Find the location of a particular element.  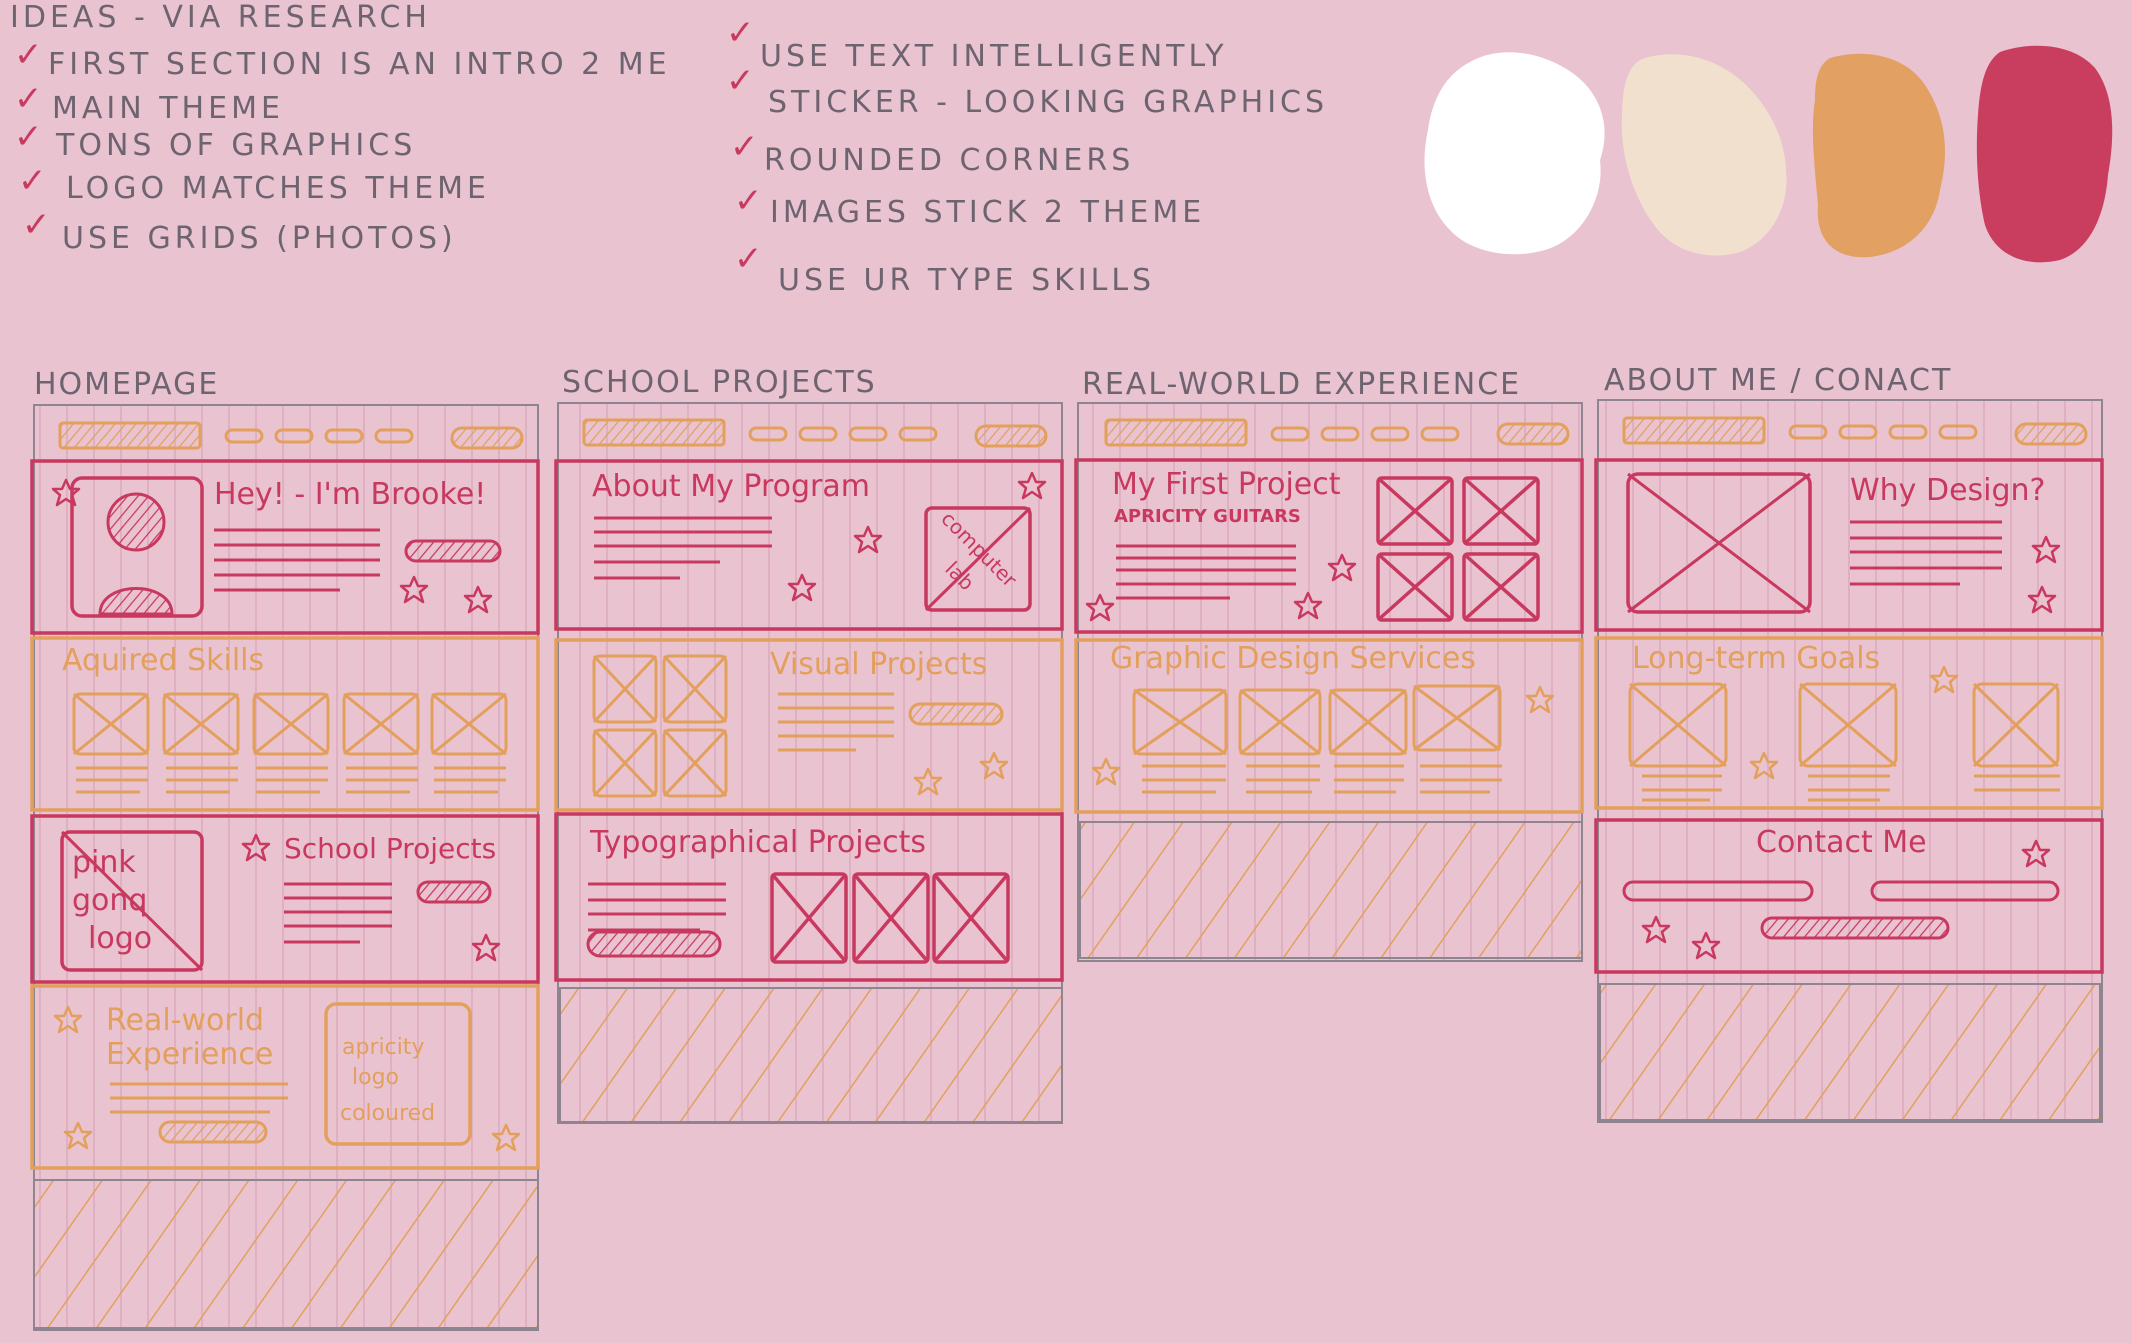

school-projects-heading: School Projects is located at coordinates (390, 848).